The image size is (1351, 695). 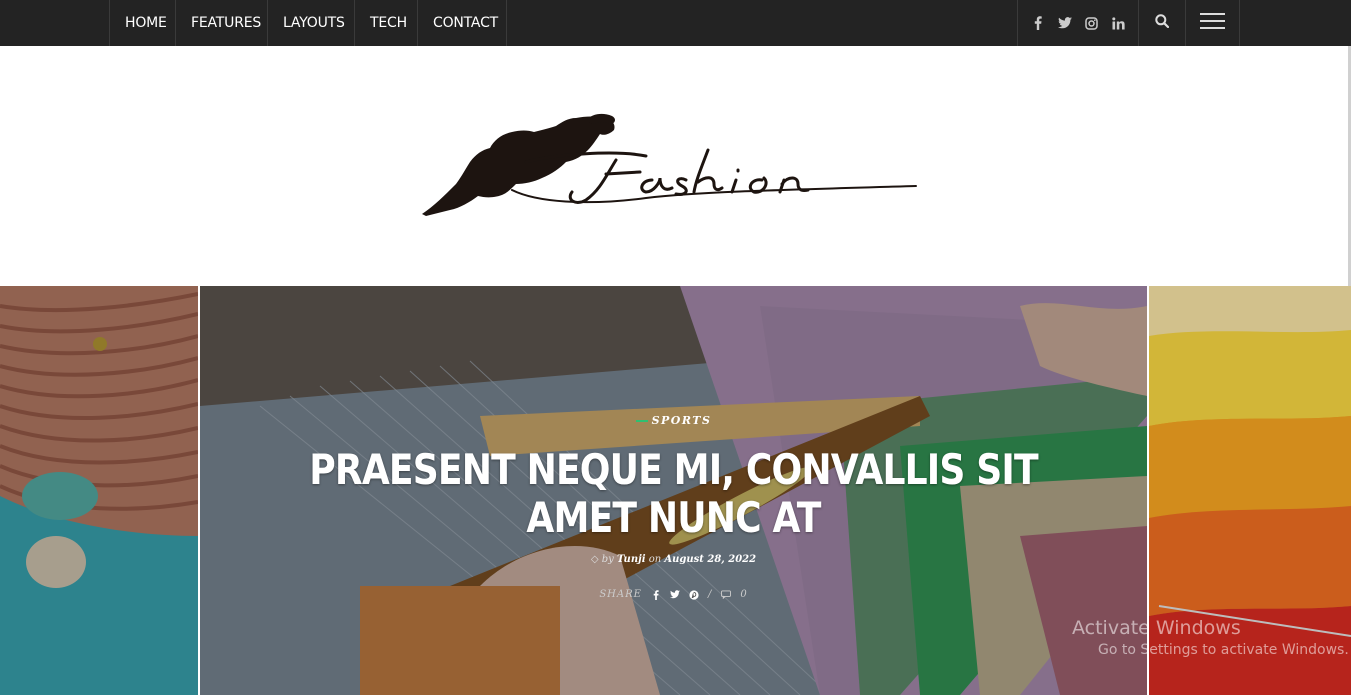 I want to click on linkedin-icon, so click(x=1119, y=23).